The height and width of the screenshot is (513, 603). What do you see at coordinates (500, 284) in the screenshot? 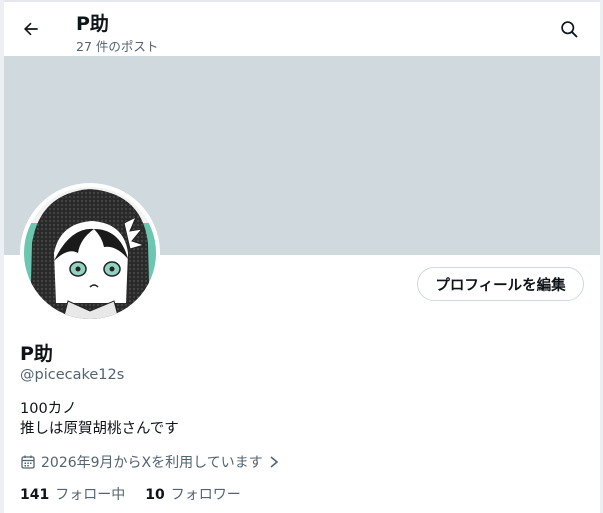
I see `edit-profile-button: プロフィールを編集` at bounding box center [500, 284].